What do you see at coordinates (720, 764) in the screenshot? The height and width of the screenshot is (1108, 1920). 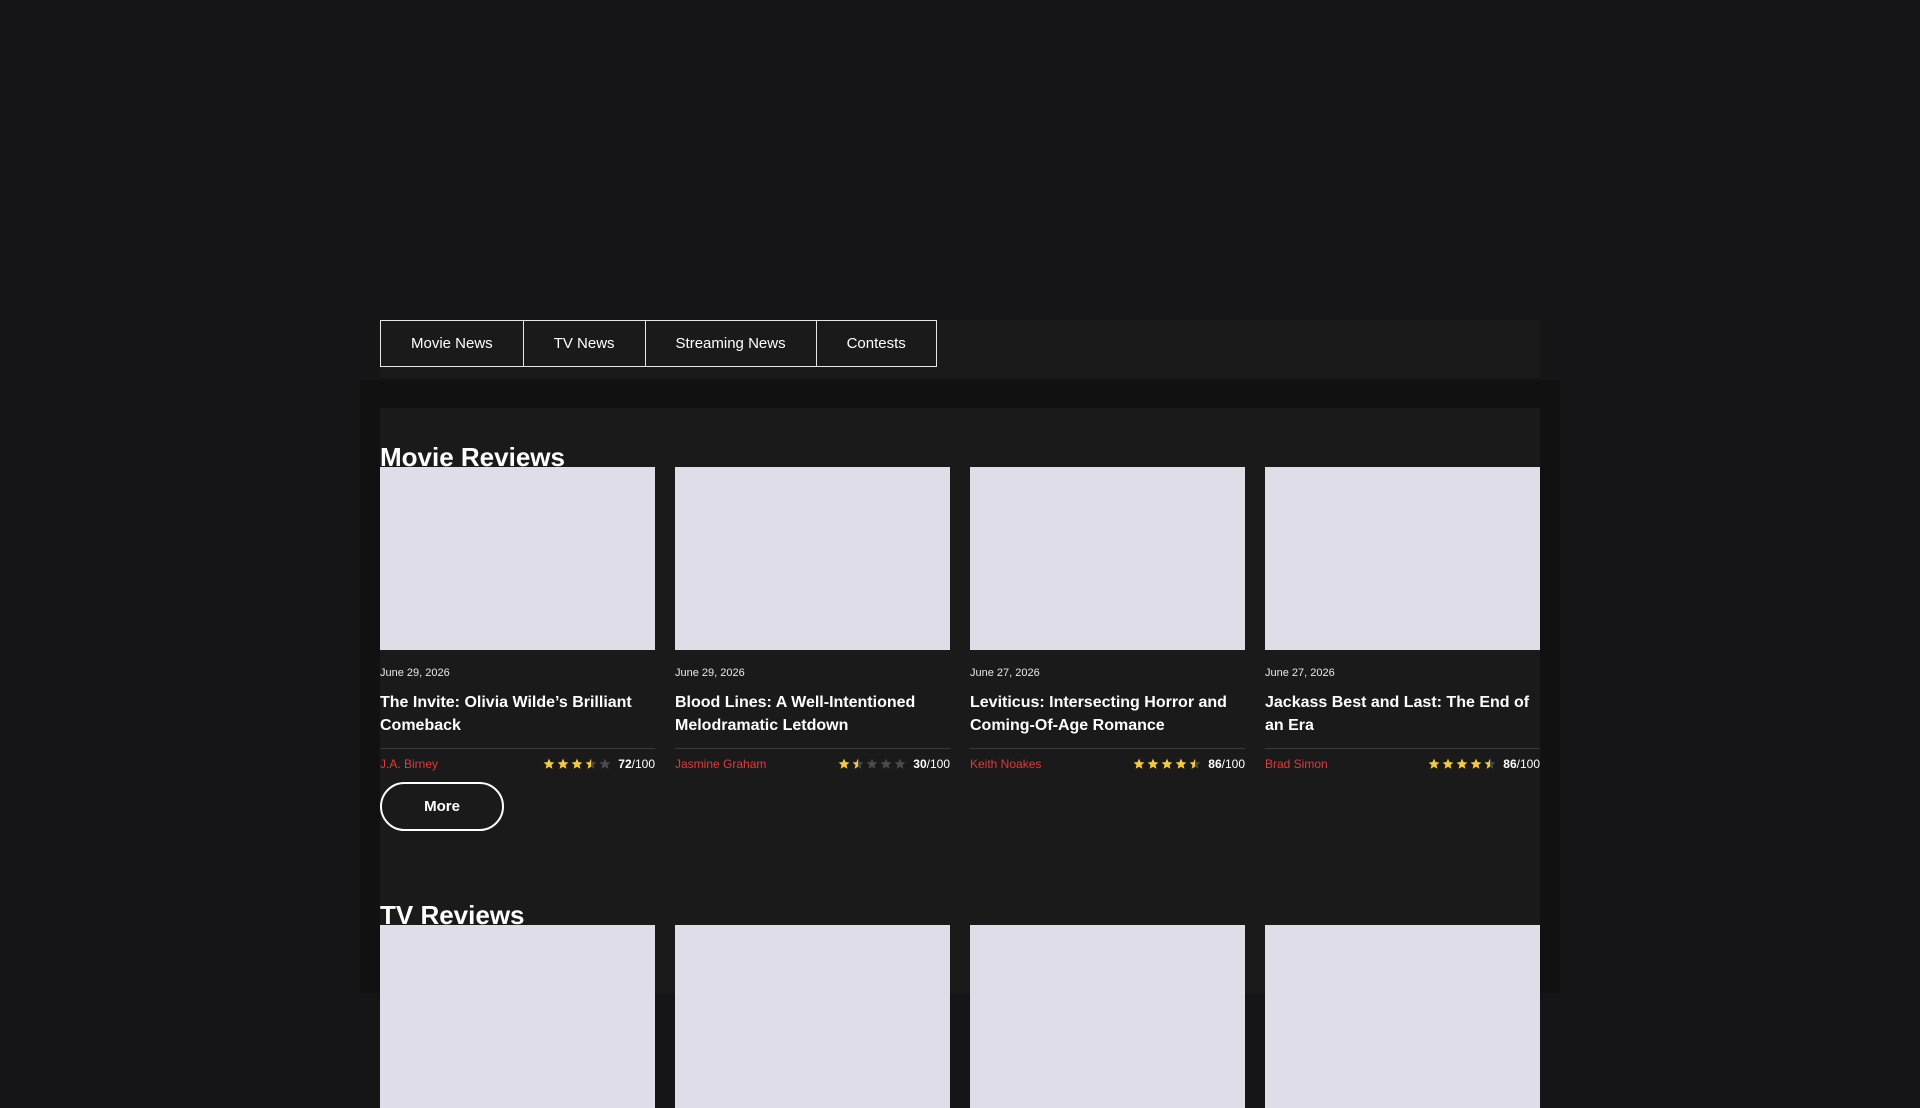 I see `review-author: Jasmine Graham` at bounding box center [720, 764].